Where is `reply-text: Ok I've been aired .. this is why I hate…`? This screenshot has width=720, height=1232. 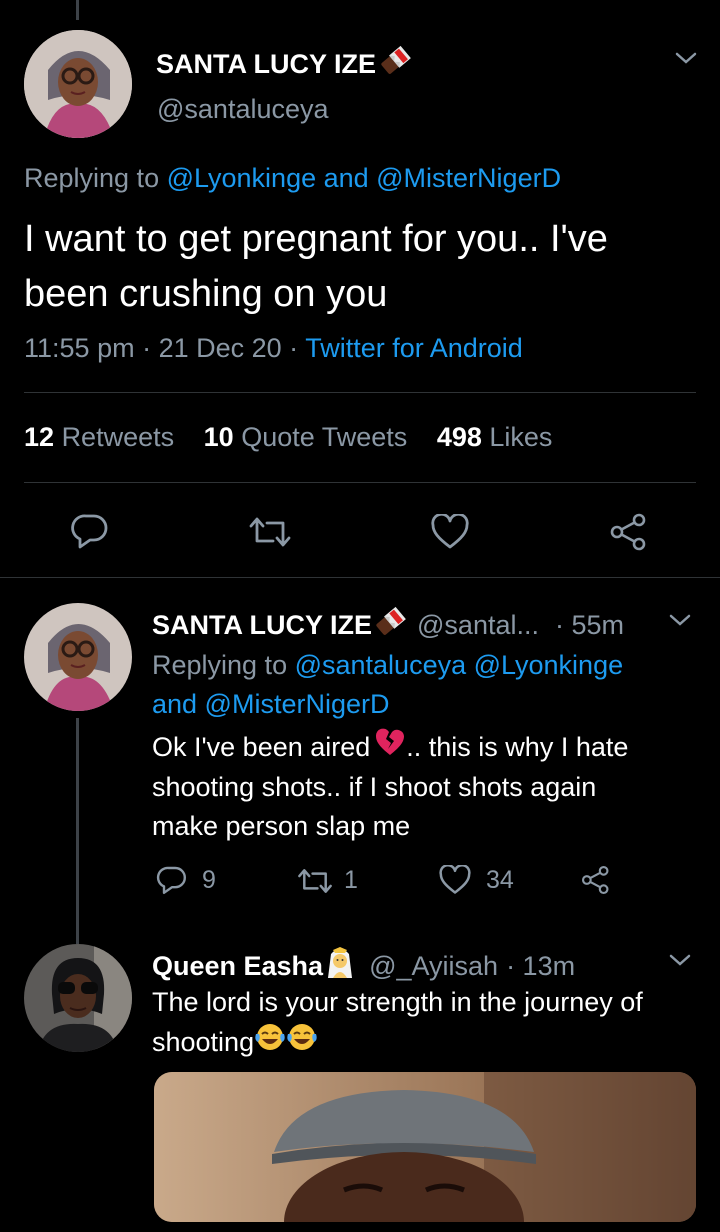
reply-text: Ok I've been aired .. this is why I hate… is located at coordinates (390, 786).